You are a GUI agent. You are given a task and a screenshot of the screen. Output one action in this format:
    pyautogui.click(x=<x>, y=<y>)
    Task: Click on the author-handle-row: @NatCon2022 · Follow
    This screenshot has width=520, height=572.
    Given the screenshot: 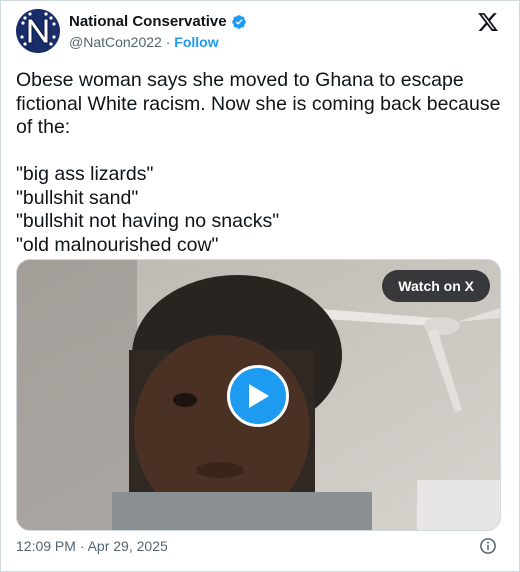 What is the action you would take?
    pyautogui.click(x=144, y=42)
    